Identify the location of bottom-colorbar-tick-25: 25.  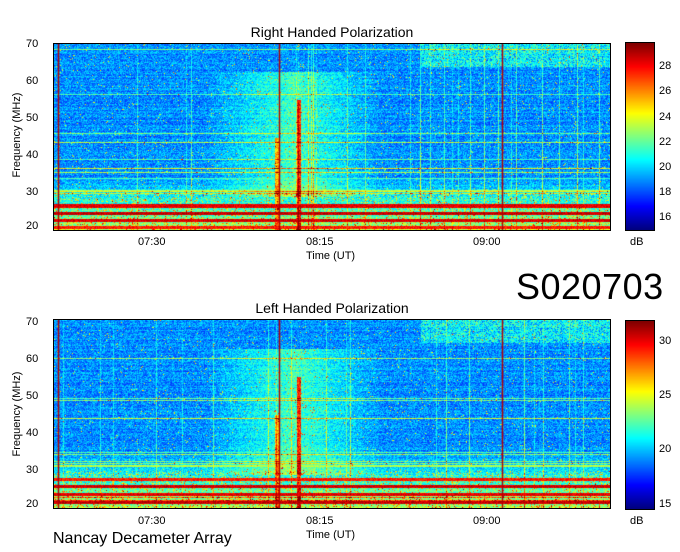
(665, 395).